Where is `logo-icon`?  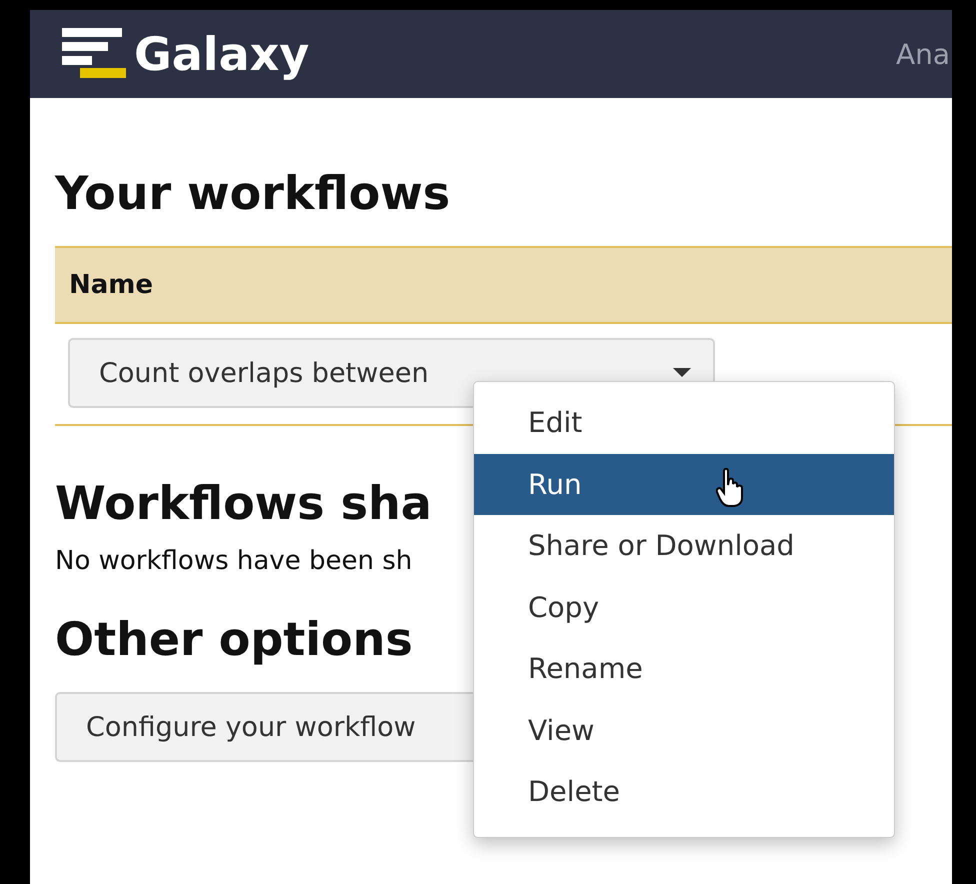
logo-icon is located at coordinates (95, 54).